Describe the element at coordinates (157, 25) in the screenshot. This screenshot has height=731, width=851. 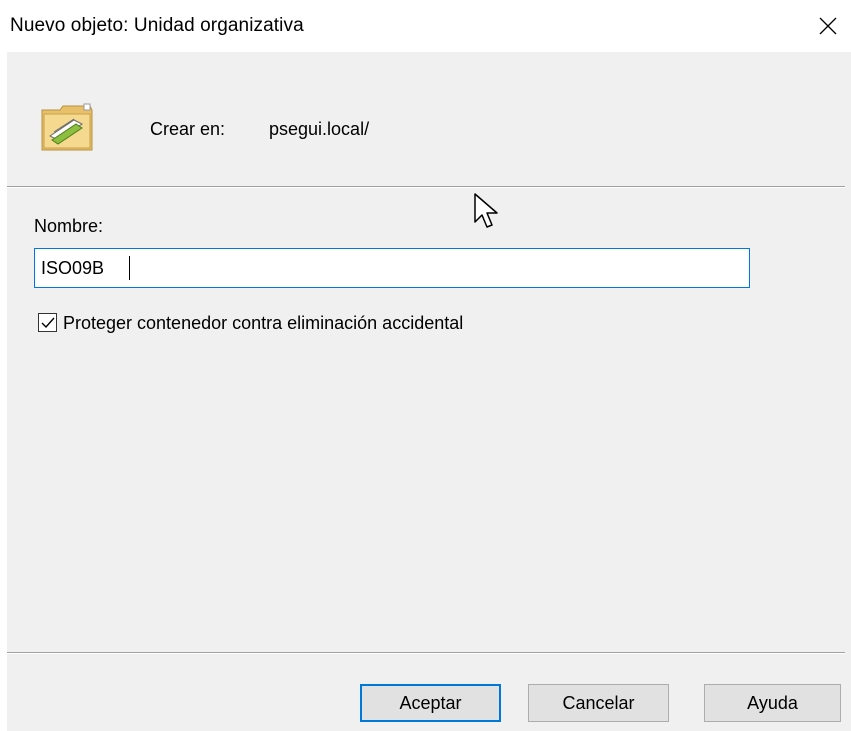
I see `window-title: Nuevo objeto: Unidad organizativa` at that location.